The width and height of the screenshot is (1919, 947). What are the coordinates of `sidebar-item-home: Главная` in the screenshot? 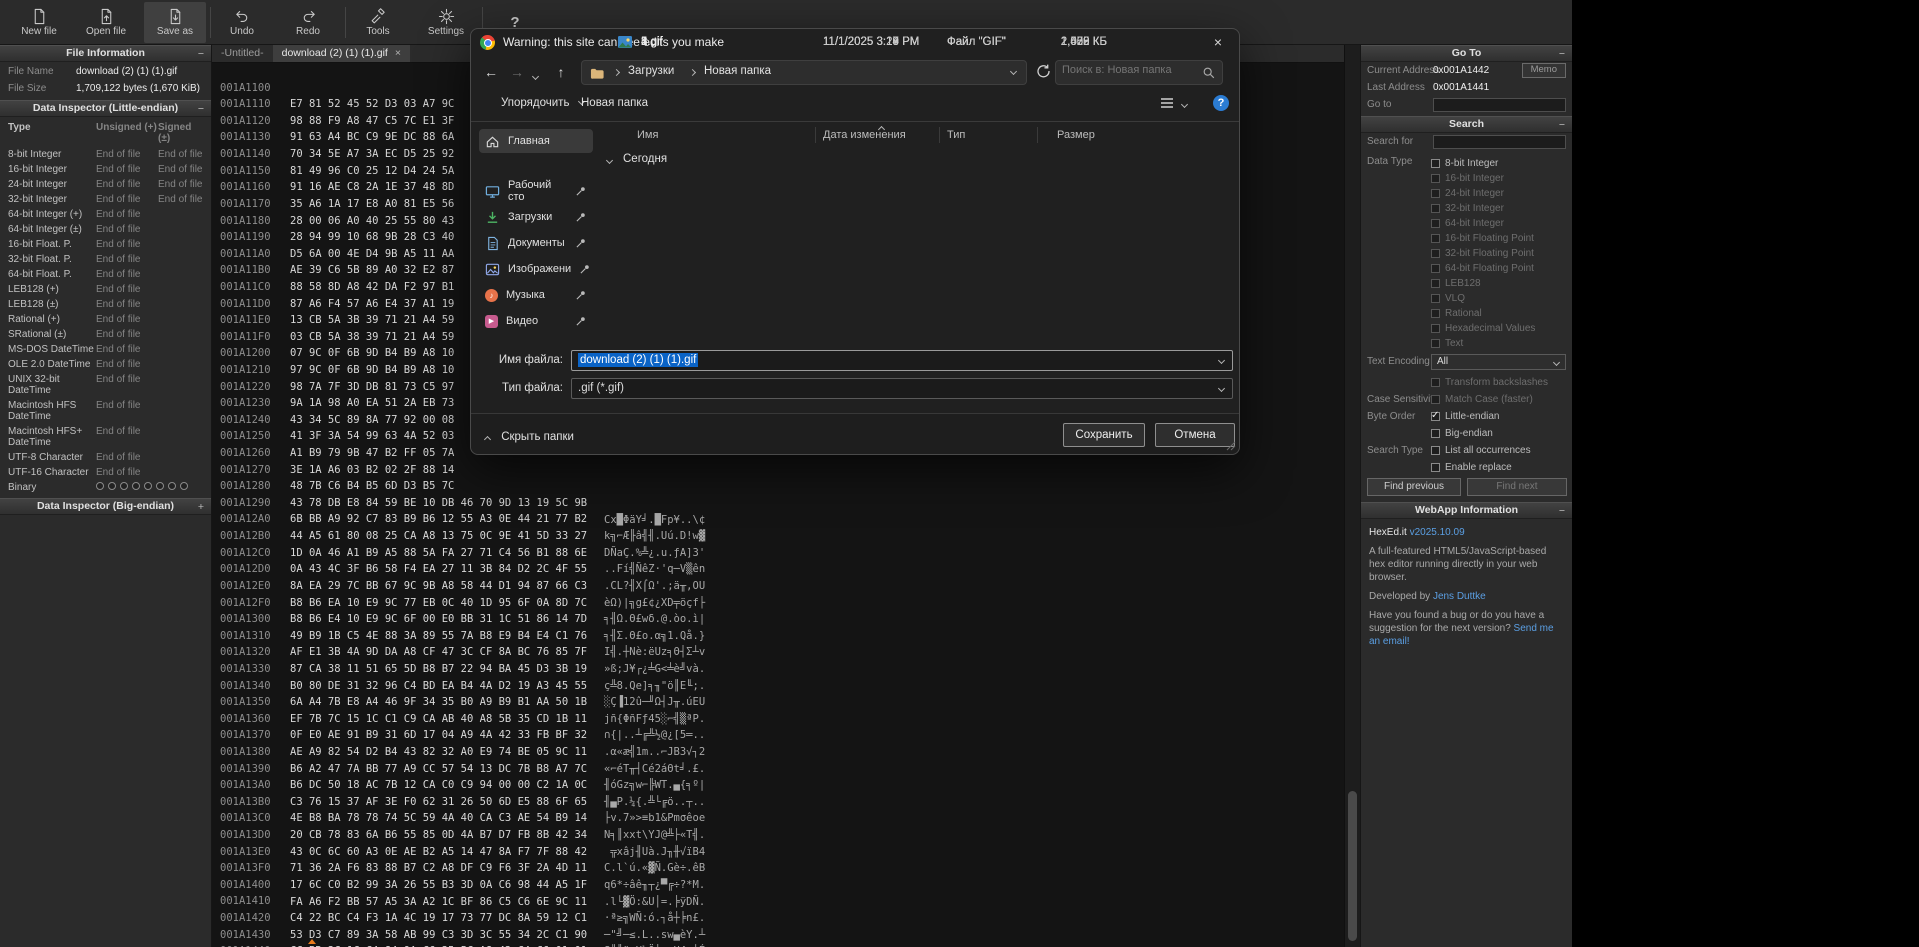 It's located at (536, 141).